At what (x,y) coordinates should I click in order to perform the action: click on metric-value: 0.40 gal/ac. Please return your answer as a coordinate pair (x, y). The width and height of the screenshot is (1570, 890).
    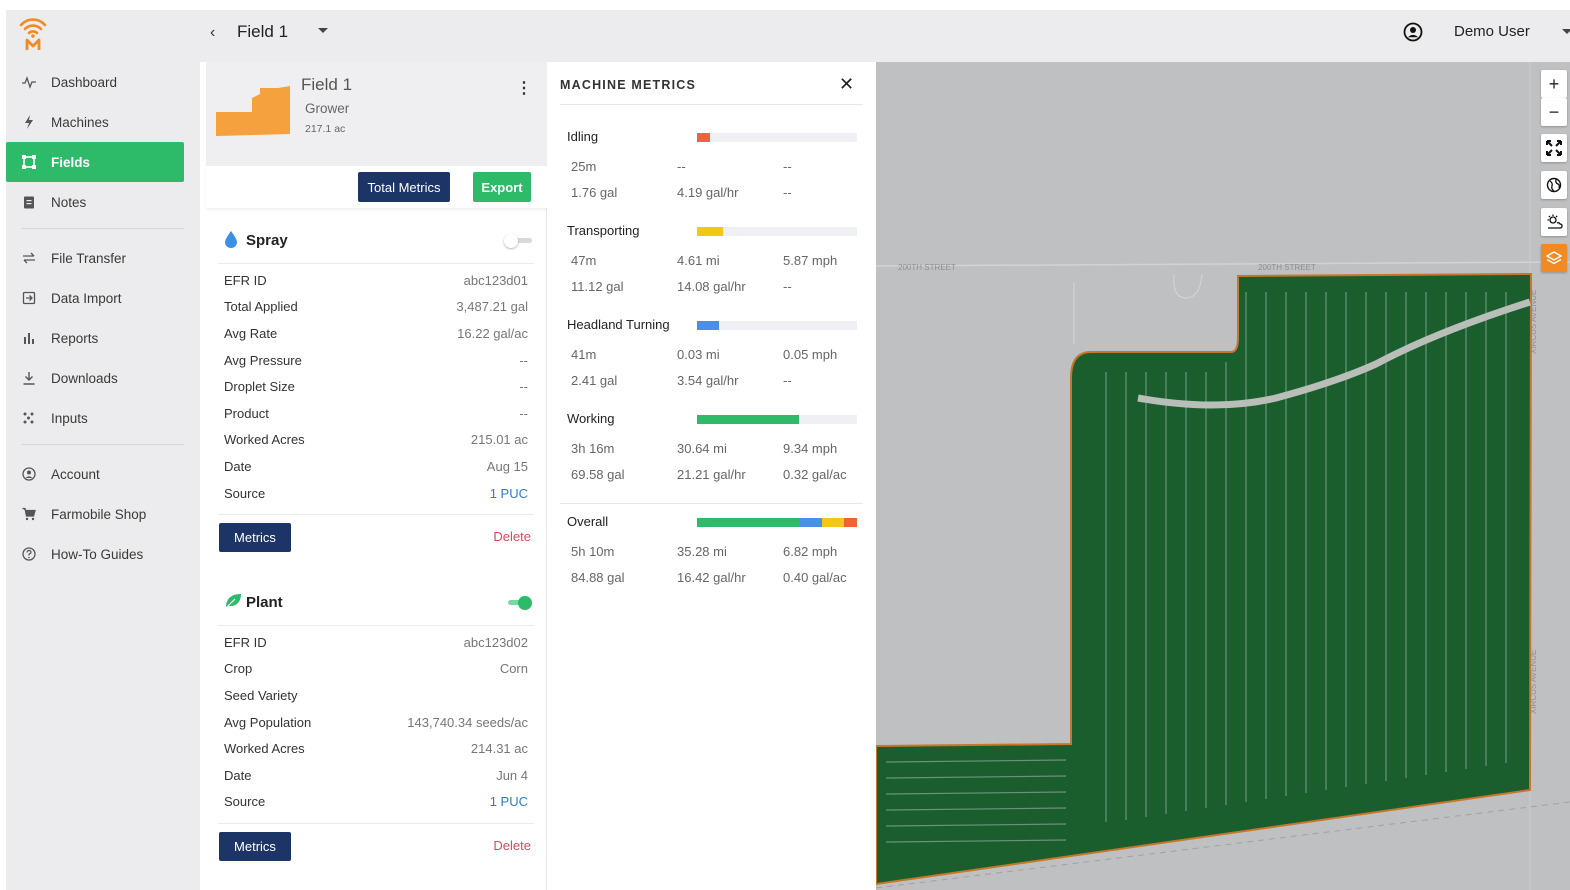
    Looking at the image, I should click on (815, 577).